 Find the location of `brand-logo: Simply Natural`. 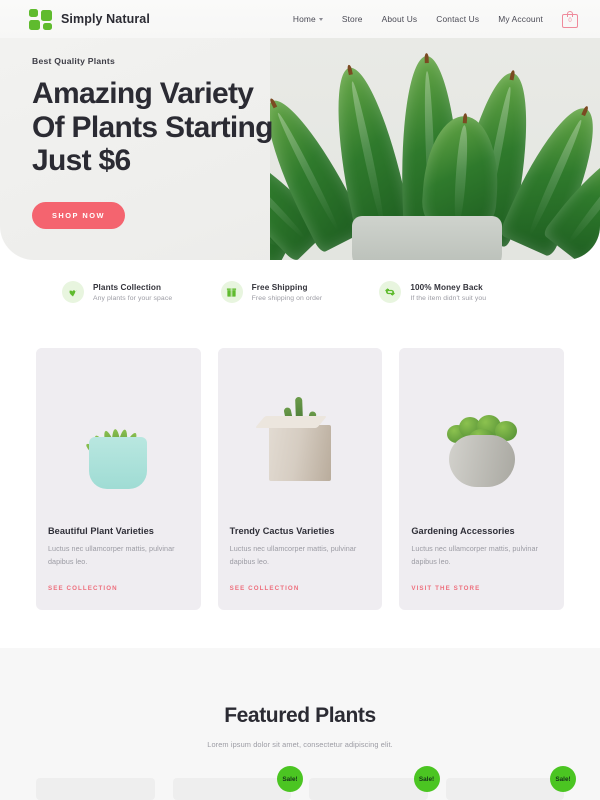

brand-logo: Simply Natural is located at coordinates (89, 19).